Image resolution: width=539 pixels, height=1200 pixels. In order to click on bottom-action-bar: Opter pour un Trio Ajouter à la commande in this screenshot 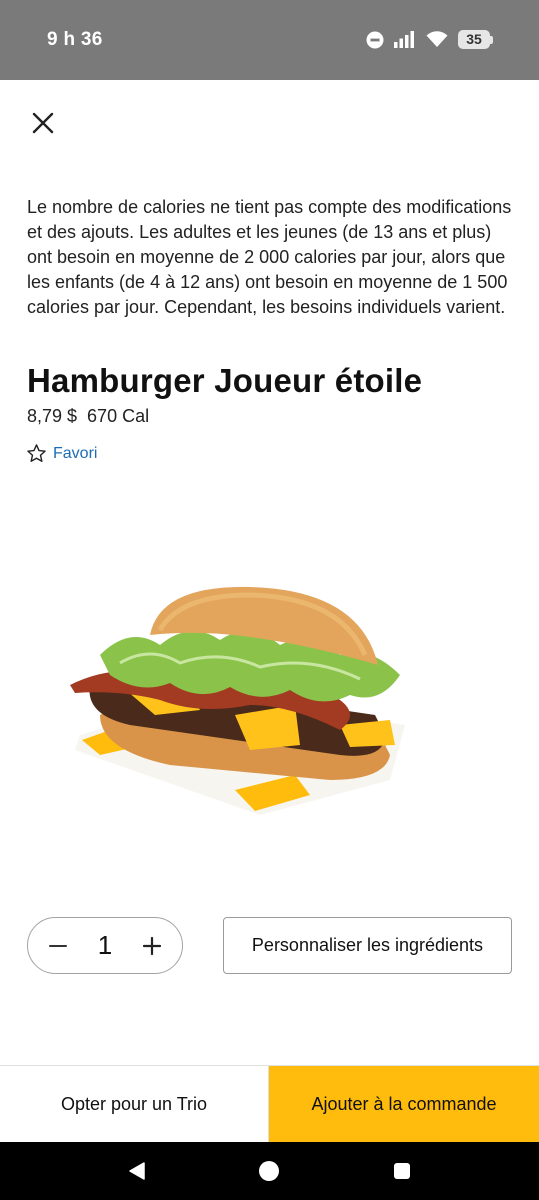, I will do `click(269, 1104)`.